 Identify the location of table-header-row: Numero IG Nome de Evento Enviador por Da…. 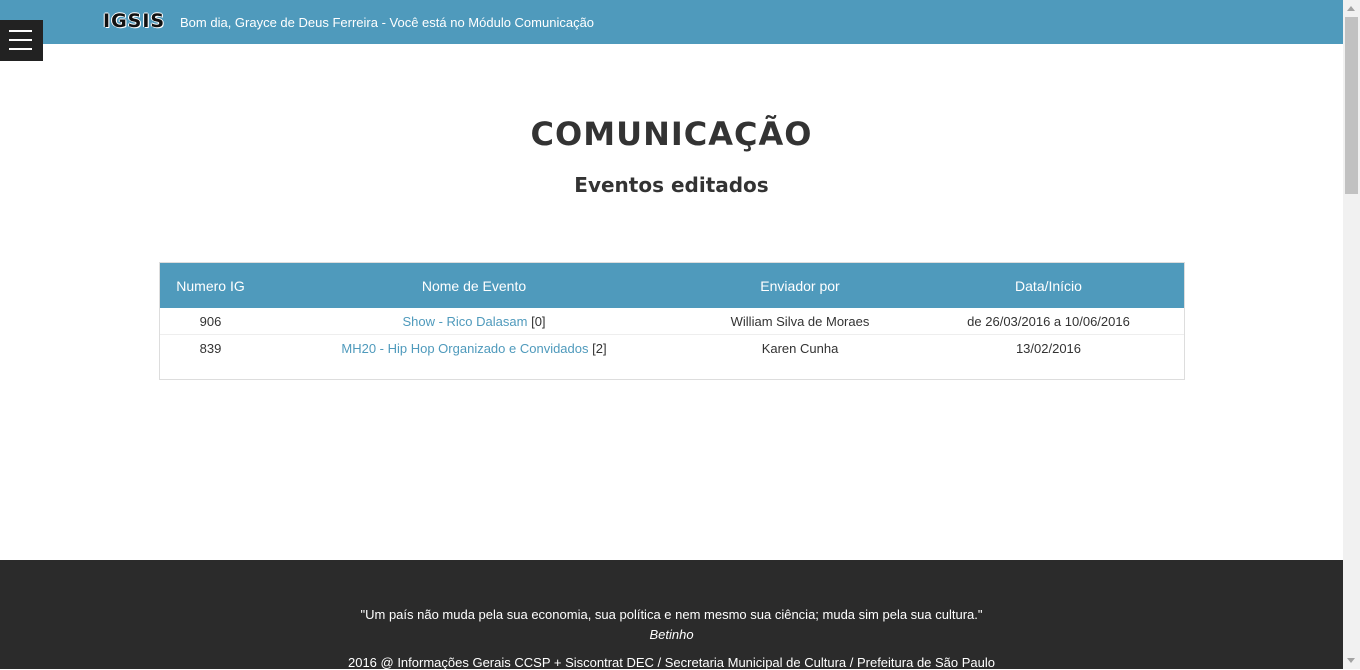
(672, 285).